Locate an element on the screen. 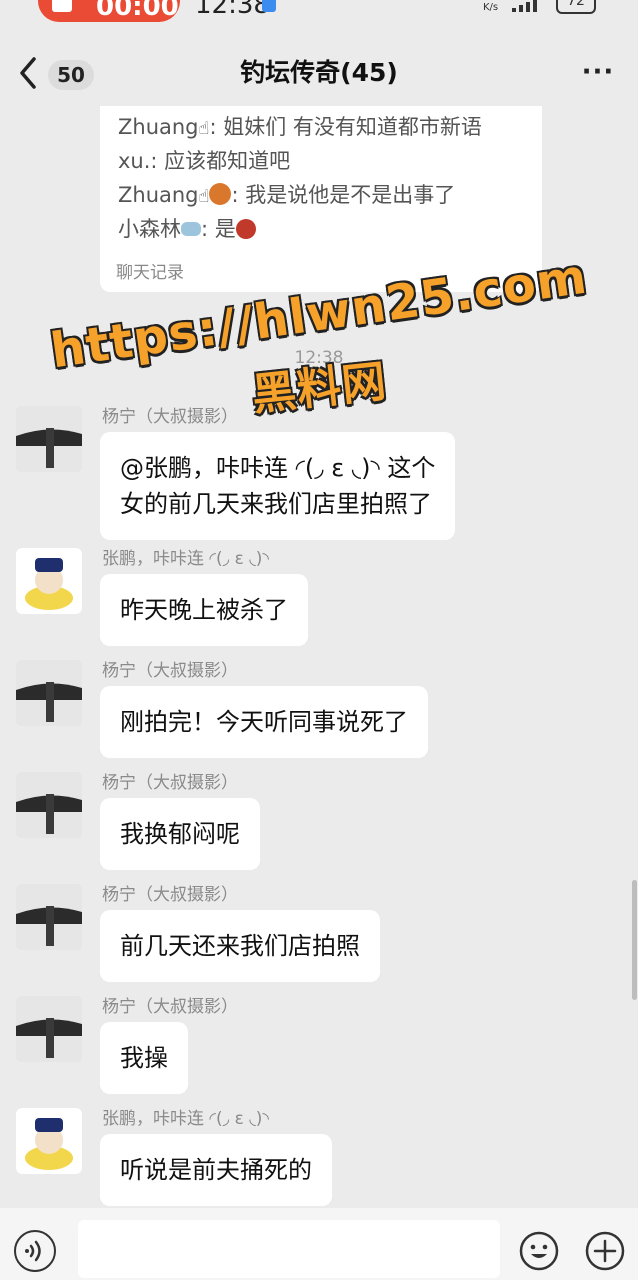 This screenshot has height=1280, width=638. status-bar: 00:00 12:38 K/s 72 is located at coordinates (319, 11).